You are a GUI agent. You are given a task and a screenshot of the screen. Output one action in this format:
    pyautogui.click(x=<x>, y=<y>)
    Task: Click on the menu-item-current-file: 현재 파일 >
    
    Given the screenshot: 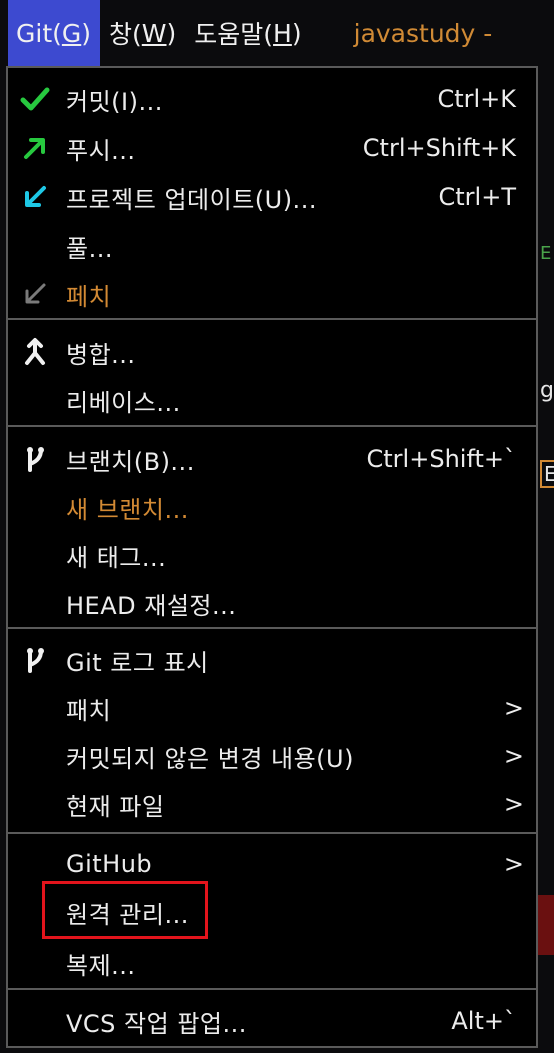 What is the action you would take?
    pyautogui.click(x=272, y=804)
    